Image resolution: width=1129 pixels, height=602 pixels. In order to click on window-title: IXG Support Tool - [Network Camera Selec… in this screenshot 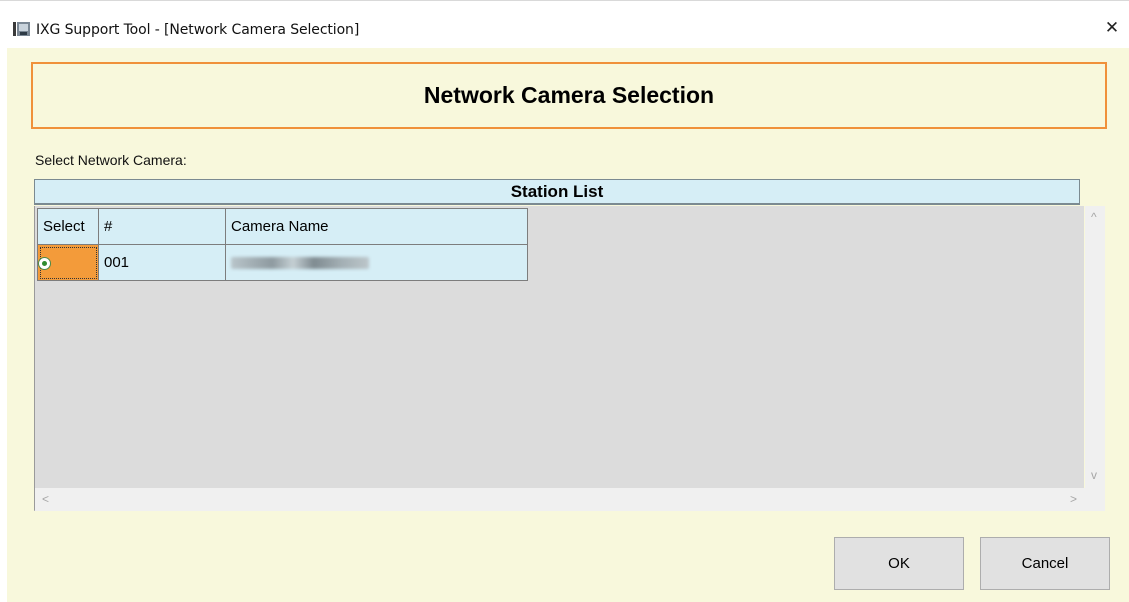, I will do `click(198, 30)`.